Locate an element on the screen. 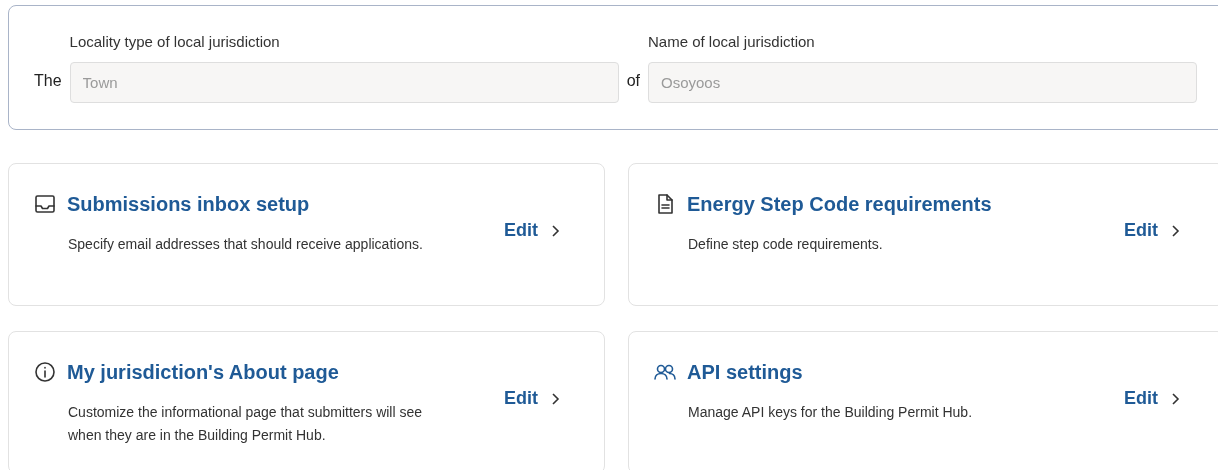  field-label: Name of local jurisdiction is located at coordinates (731, 41).